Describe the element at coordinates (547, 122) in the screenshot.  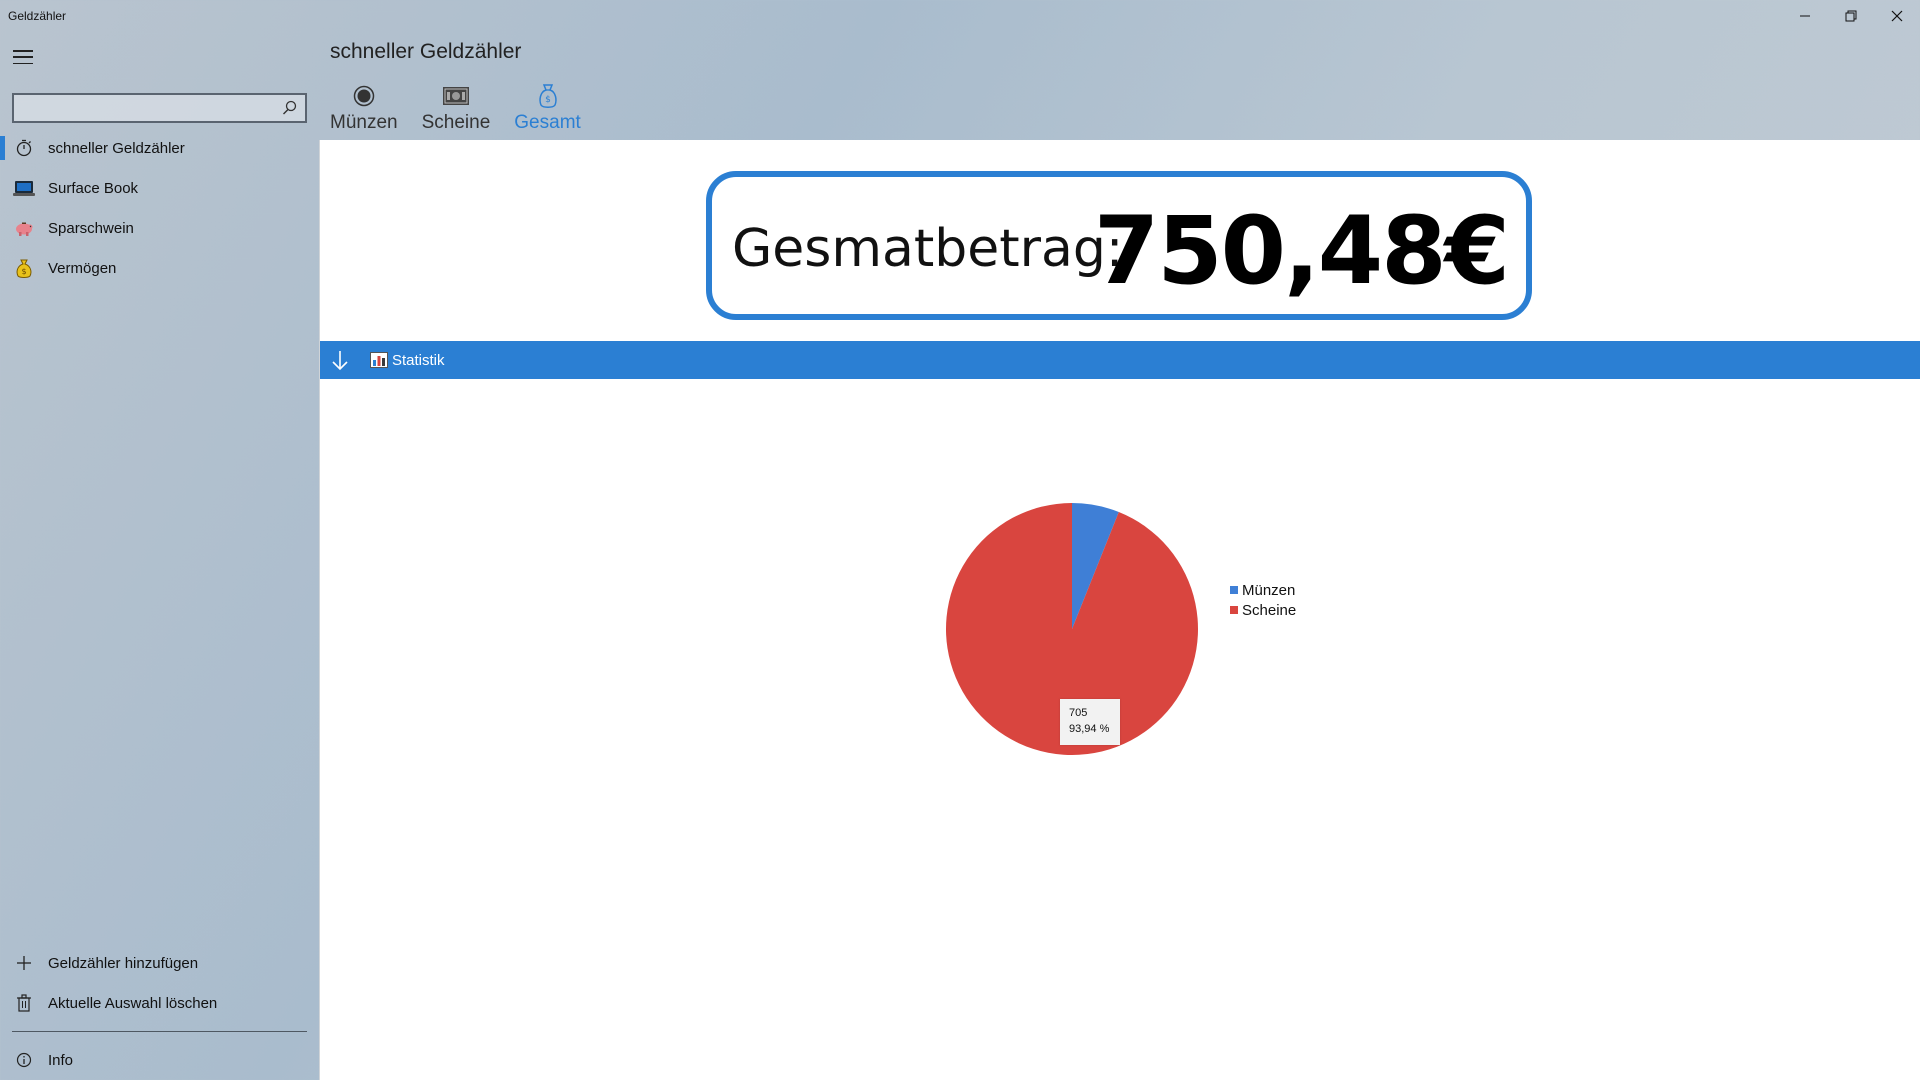
I see `tab-label: Gesamt` at that location.